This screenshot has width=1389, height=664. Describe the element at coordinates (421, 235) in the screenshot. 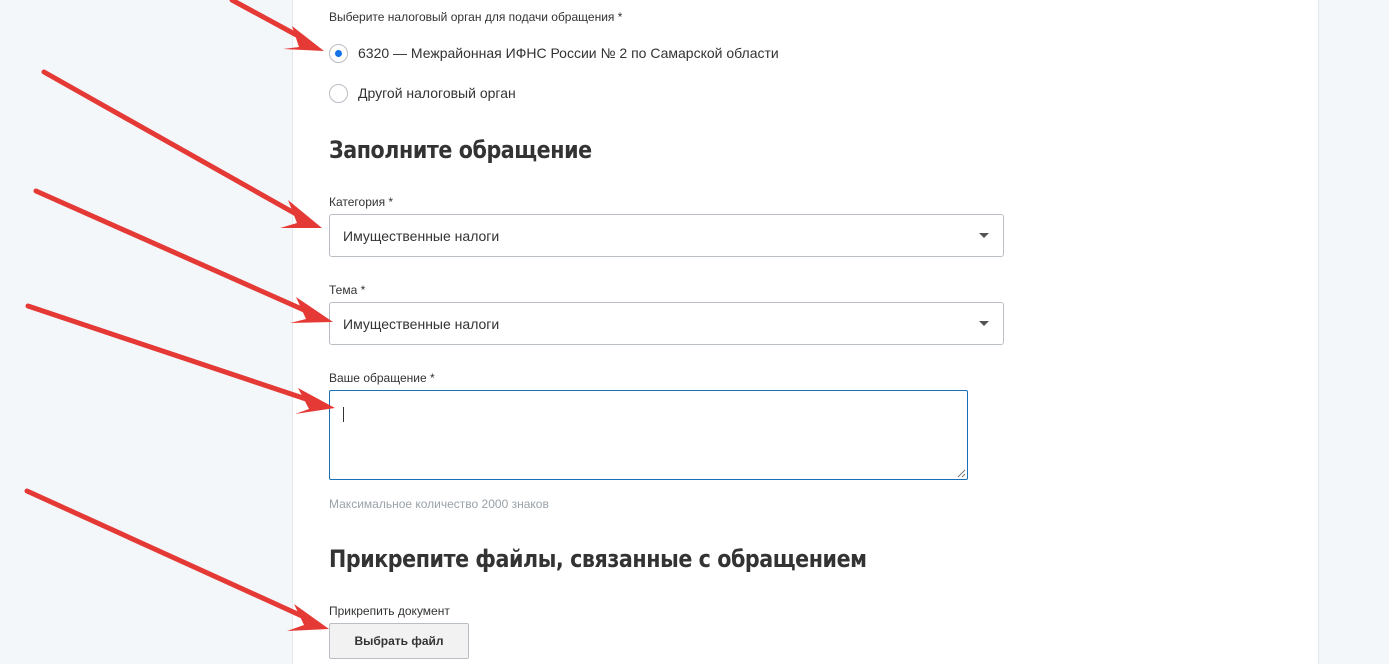

I see `category-value: Имущественные налоги` at that location.